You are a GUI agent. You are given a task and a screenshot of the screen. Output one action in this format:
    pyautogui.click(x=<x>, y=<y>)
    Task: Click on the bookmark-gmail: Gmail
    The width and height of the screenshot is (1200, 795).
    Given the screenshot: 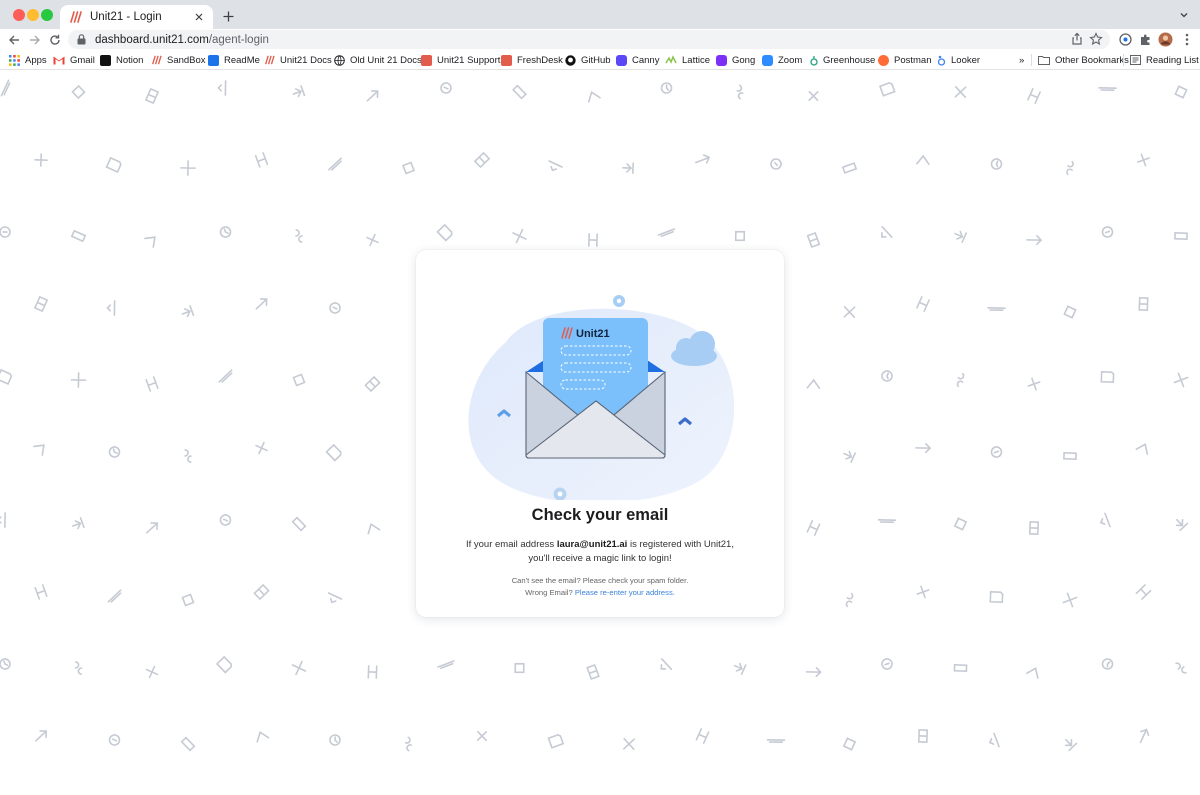 What is the action you would take?
    pyautogui.click(x=74, y=60)
    